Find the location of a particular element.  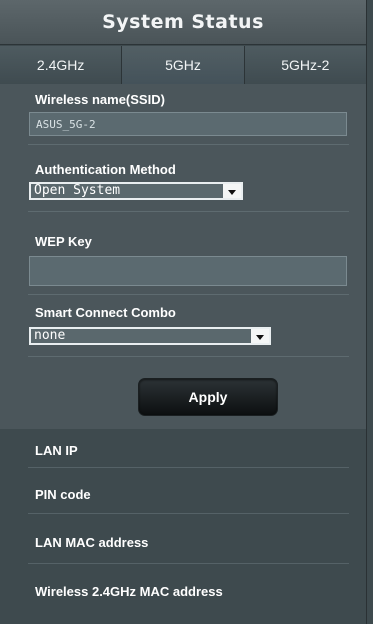

smart-connect-value: none is located at coordinates (50, 335).